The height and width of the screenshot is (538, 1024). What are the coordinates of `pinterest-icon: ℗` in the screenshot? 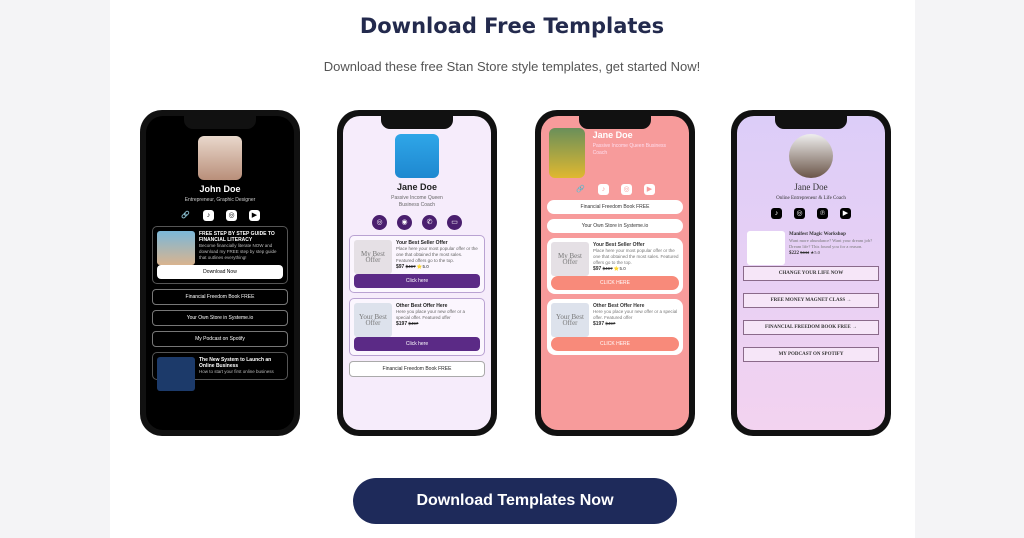 It's located at (822, 213).